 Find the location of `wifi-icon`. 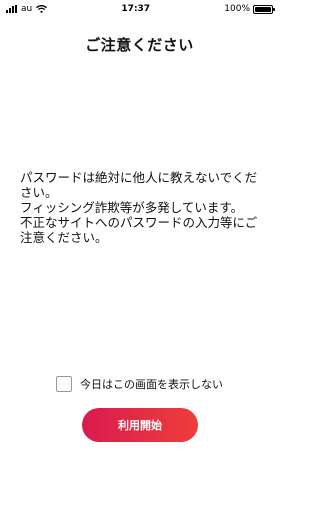

wifi-icon is located at coordinates (42, 9).